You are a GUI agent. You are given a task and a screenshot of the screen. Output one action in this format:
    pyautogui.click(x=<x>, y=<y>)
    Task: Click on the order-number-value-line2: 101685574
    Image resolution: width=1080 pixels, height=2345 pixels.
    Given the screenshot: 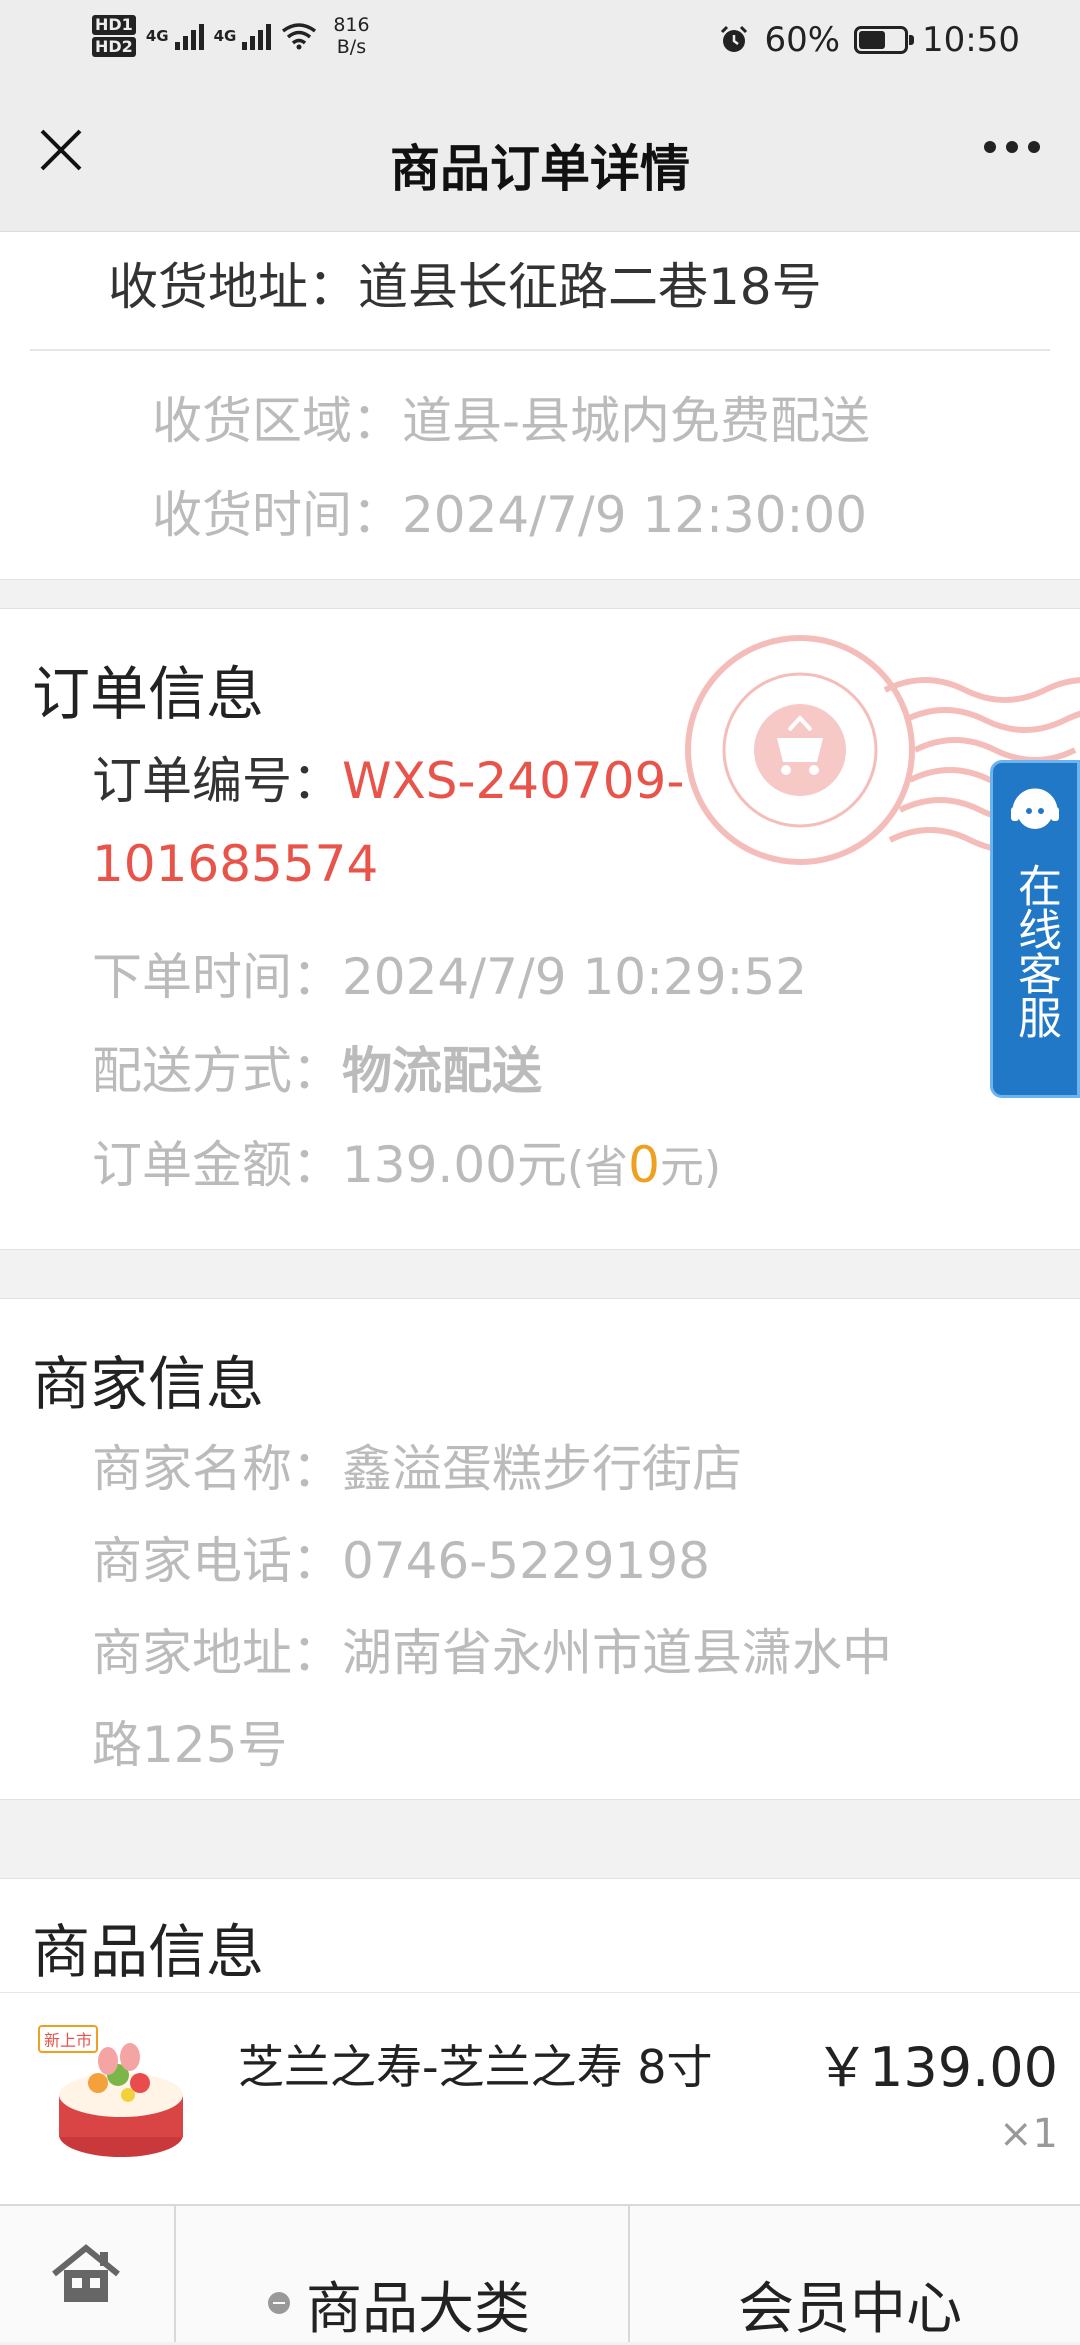 What is the action you would take?
    pyautogui.click(x=235, y=864)
    